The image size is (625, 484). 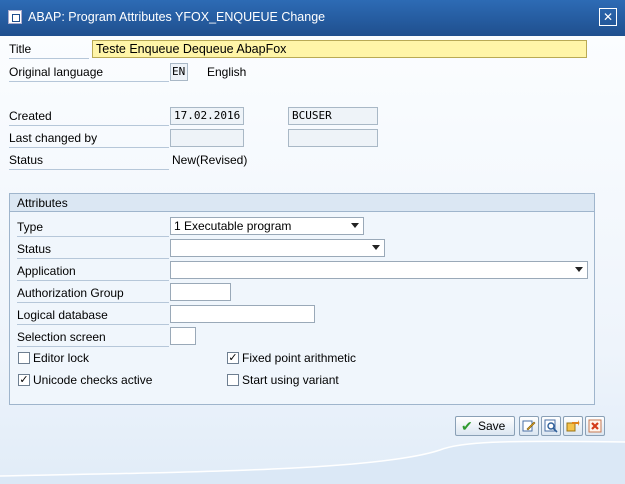 What do you see at coordinates (93, 337) in the screenshot?
I see `selection-screen-label: Selection screen` at bounding box center [93, 337].